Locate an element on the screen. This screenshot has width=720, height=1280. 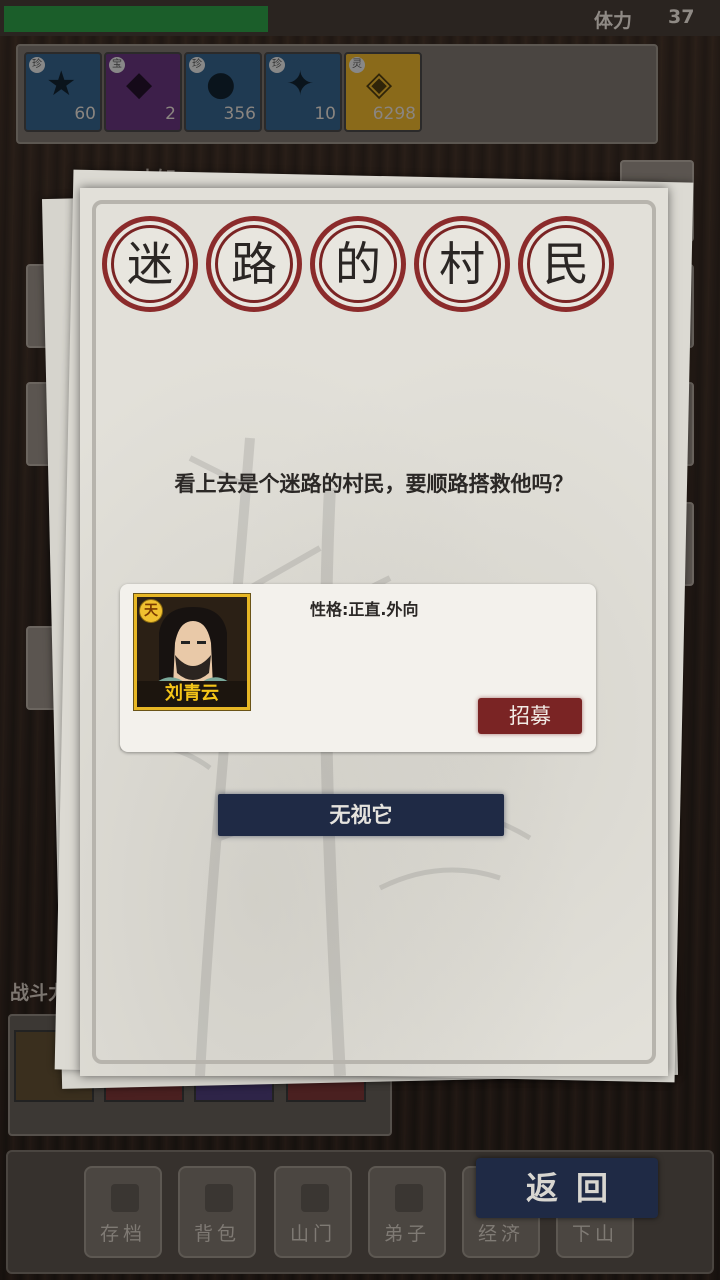
backpack-icon is located at coordinates (219, 1198).